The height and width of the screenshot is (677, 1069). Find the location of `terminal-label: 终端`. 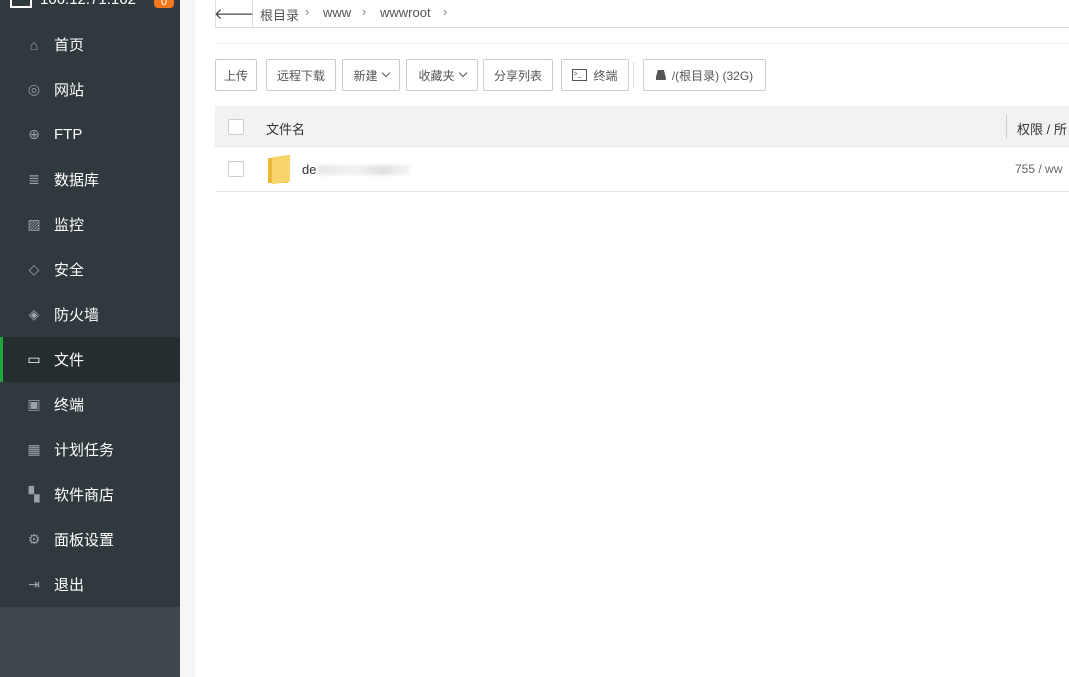

terminal-label: 终端 is located at coordinates (605, 75).